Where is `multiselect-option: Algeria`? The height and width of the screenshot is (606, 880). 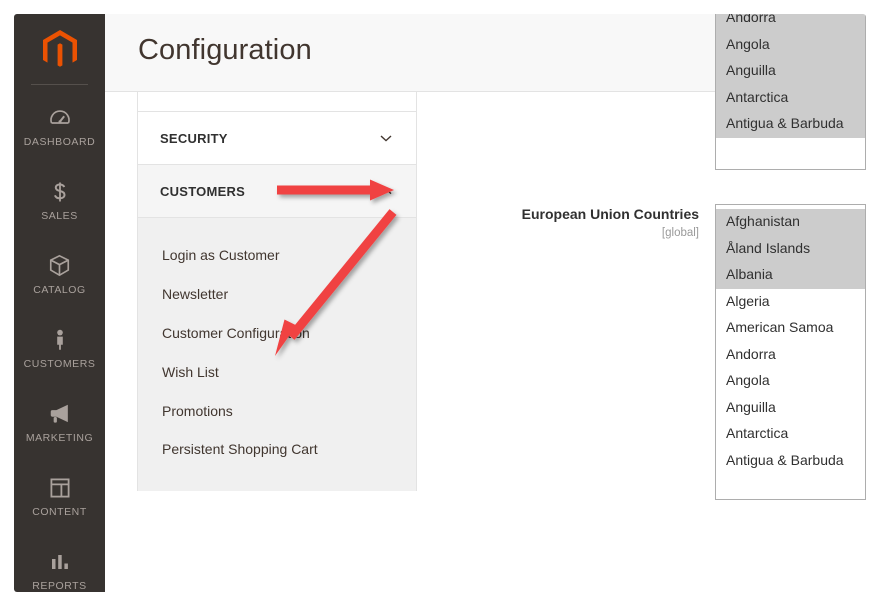
multiselect-option: Algeria is located at coordinates (790, 302).